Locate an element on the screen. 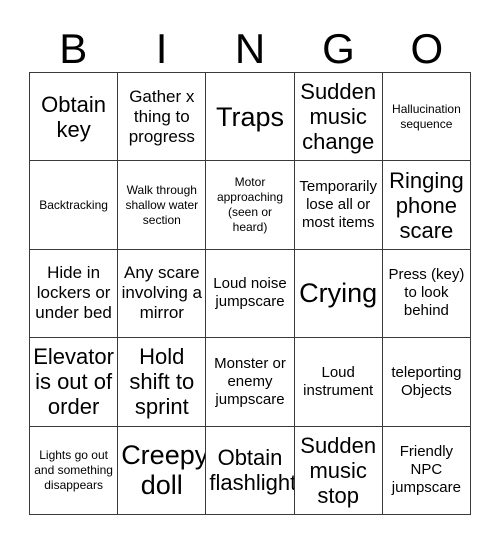 The image size is (500, 544). bingo-cell-r5c4: Sudden music stop is located at coordinates (338, 470).